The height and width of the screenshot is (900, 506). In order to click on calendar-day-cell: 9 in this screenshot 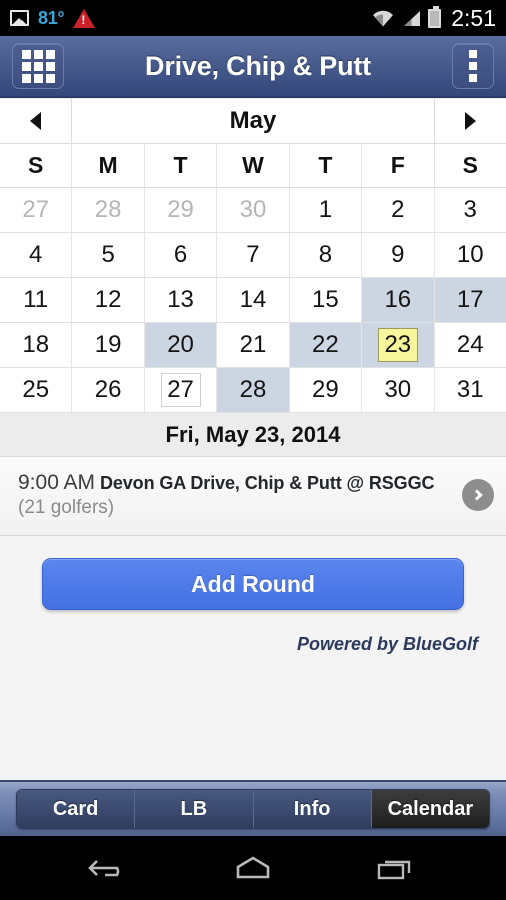, I will do `click(398, 255)`.